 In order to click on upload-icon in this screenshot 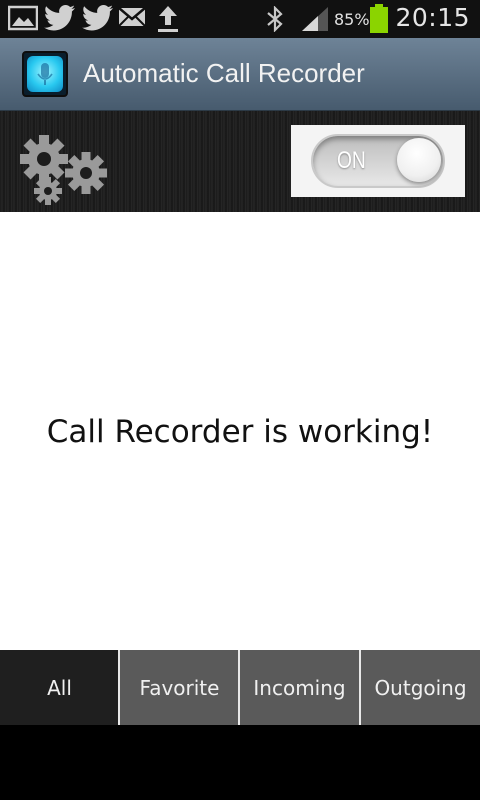, I will do `click(168, 19)`.